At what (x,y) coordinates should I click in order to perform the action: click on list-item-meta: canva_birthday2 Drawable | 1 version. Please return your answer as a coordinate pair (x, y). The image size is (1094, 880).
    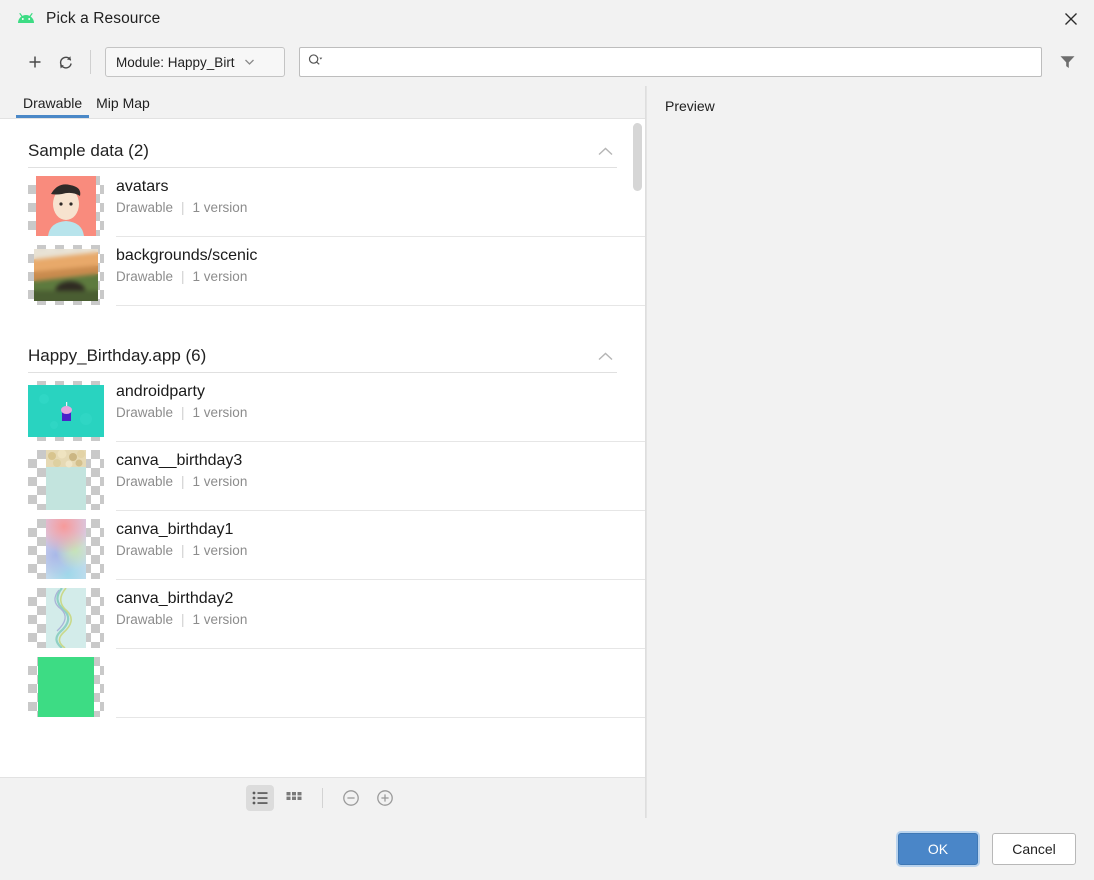
    Looking at the image, I should click on (380, 618).